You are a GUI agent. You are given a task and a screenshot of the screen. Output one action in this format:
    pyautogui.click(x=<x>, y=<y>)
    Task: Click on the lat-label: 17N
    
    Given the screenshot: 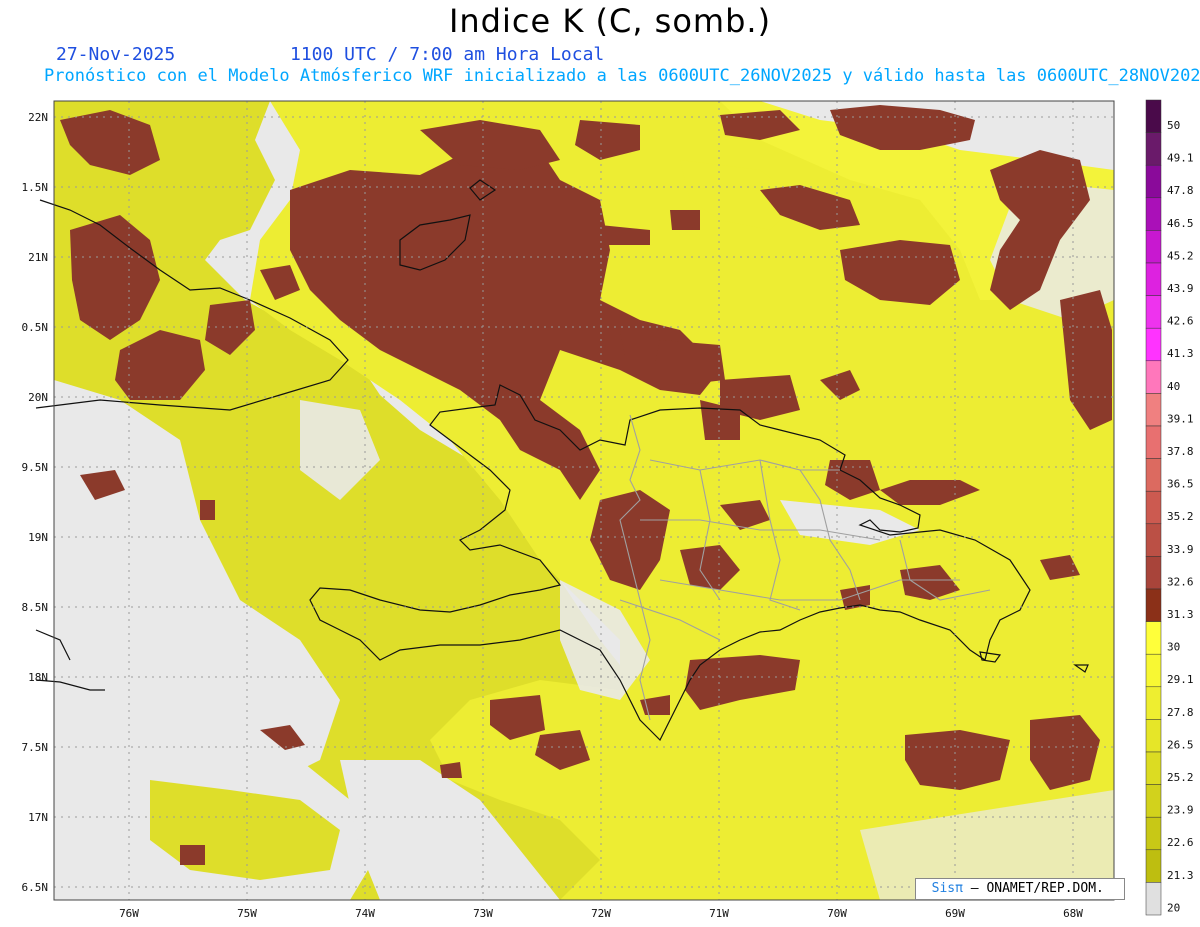 What is the action you would take?
    pyautogui.click(x=38, y=817)
    